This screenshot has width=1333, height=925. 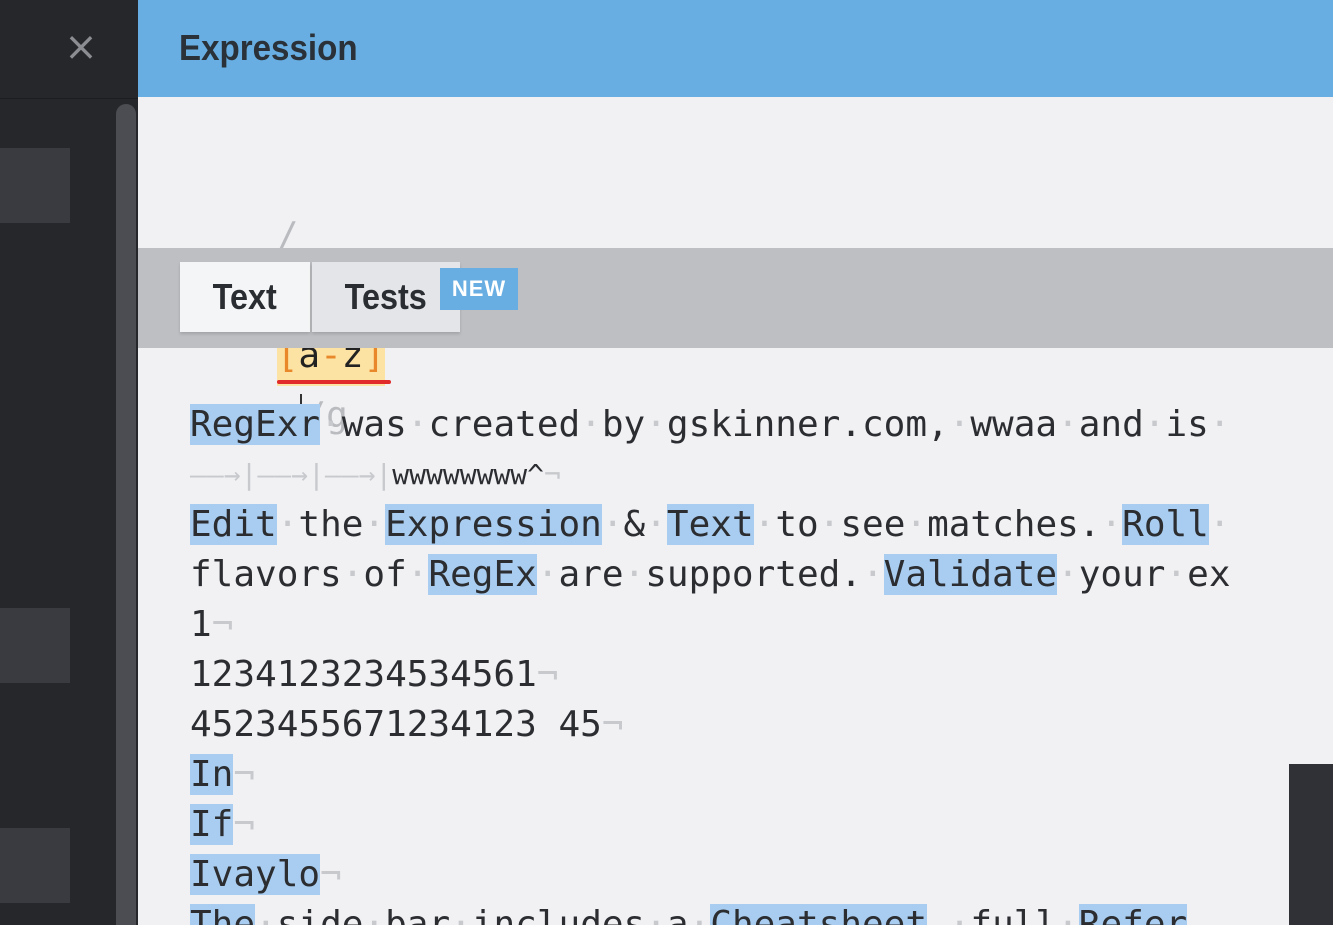 What do you see at coordinates (363, 674) in the screenshot?
I see `text-token: 1234123234534561` at bounding box center [363, 674].